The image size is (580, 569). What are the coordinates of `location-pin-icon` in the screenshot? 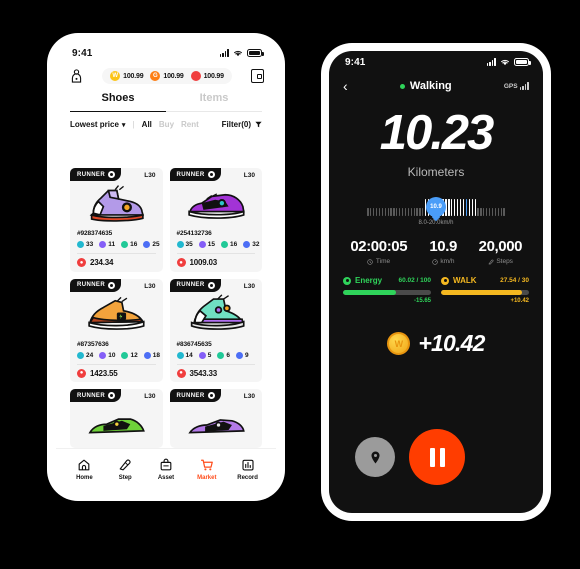 It's located at (375, 457).